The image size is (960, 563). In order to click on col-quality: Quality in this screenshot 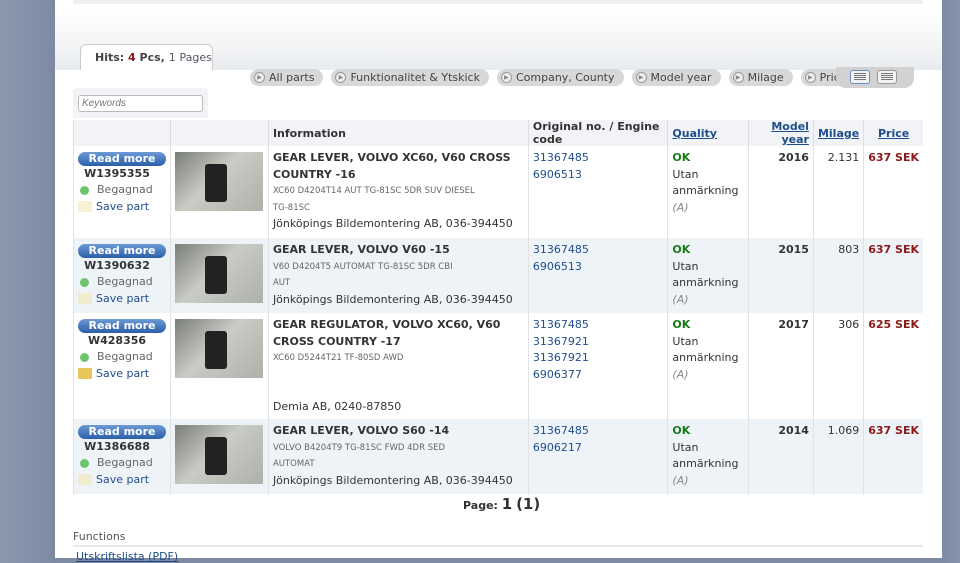, I will do `click(708, 133)`.